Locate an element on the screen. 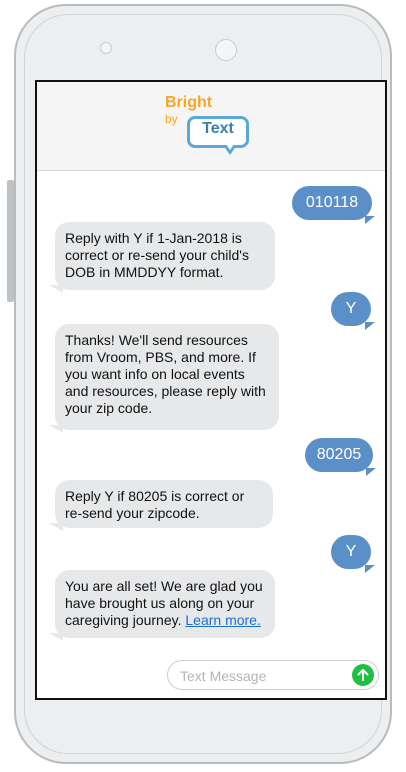 The image size is (406, 772). sensor-dot is located at coordinates (106, 48).